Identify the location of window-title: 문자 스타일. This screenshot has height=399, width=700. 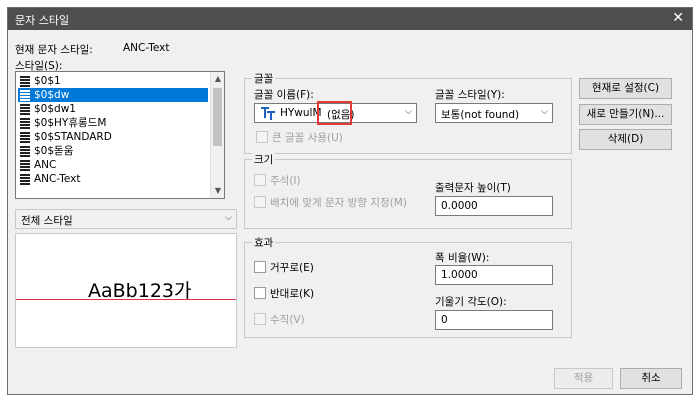
(42, 20).